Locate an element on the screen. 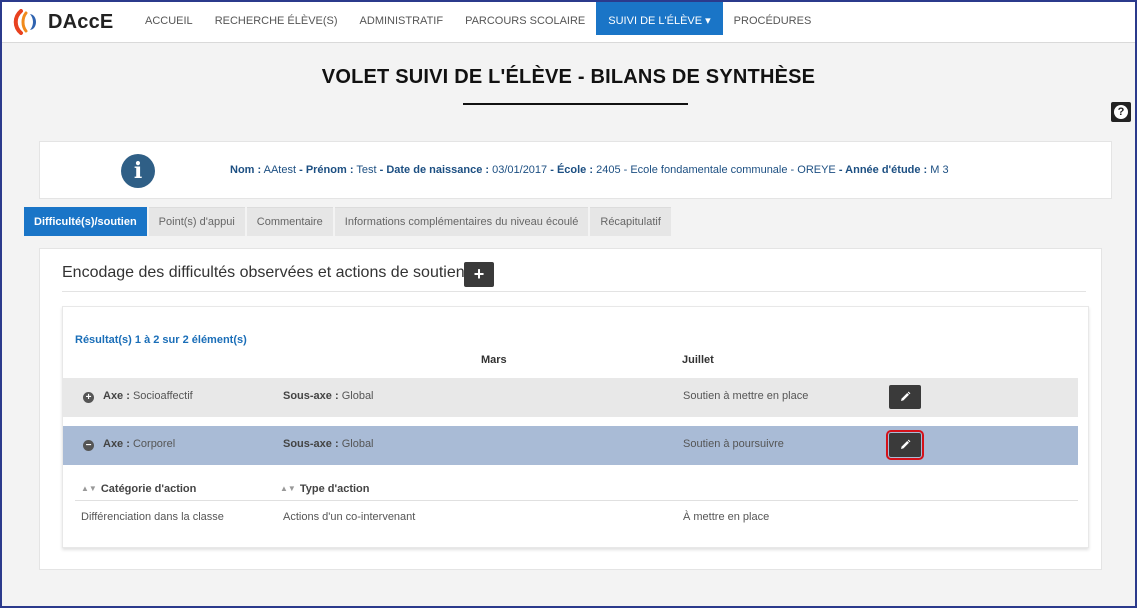  column-header-juillet: Juillet is located at coordinates (698, 360).